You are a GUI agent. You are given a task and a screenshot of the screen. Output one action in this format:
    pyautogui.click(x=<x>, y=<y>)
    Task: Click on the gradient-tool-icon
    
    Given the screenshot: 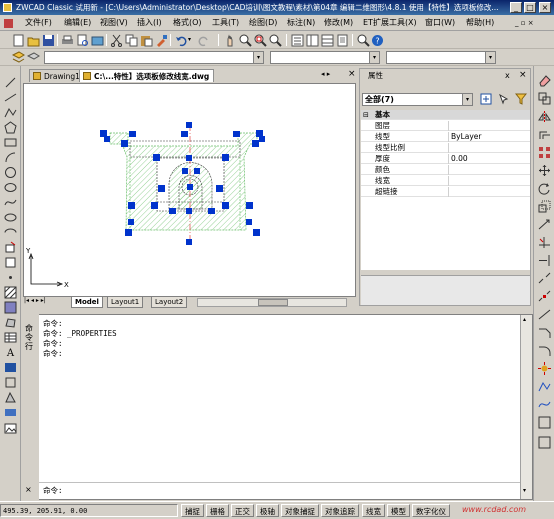 What is the action you would take?
    pyautogui.click(x=10, y=307)
    